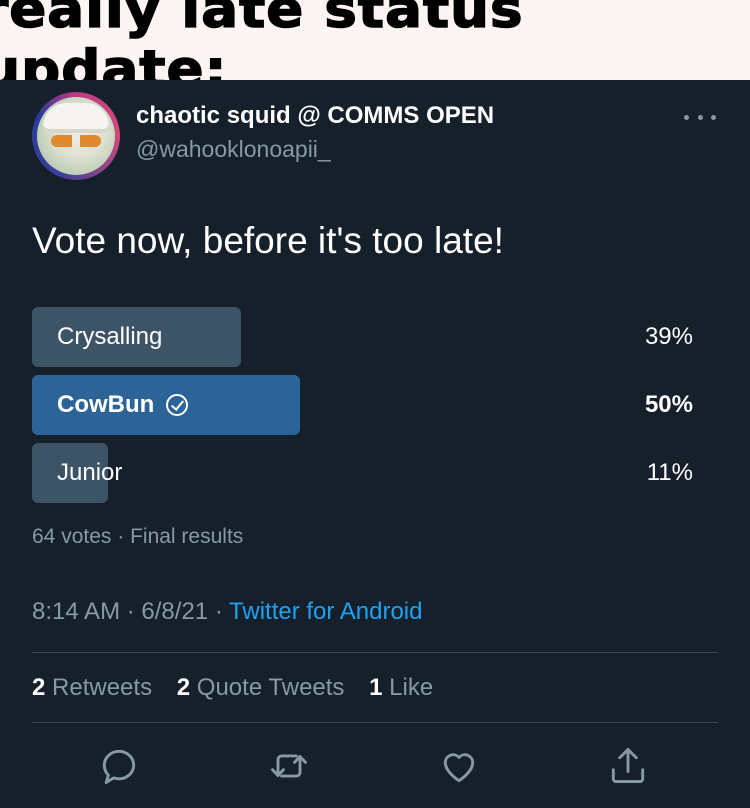 This screenshot has width=750, height=808. Describe the element at coordinates (375, 50) in the screenshot. I see `meme-caption: really late status update:` at that location.